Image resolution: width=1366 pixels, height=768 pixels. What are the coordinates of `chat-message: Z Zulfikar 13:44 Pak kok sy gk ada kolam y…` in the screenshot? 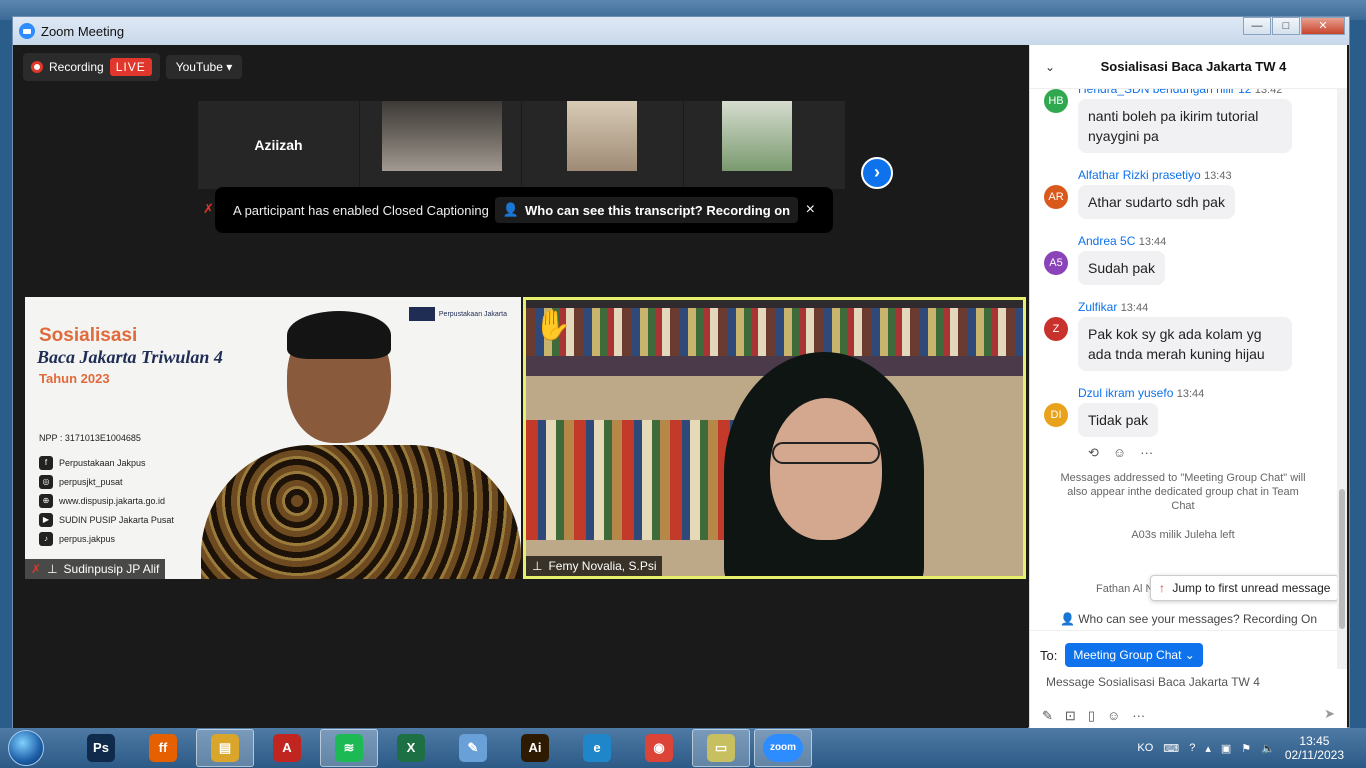 It's located at (1183, 334).